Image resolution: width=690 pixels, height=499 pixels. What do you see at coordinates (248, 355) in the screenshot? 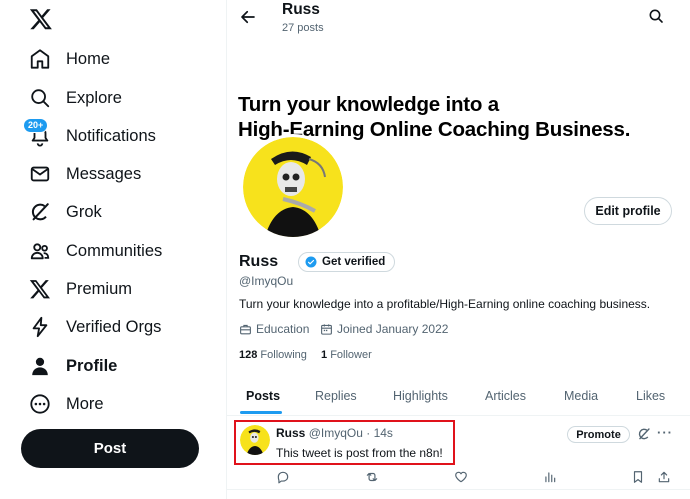
I see `following-count: 128` at bounding box center [248, 355].